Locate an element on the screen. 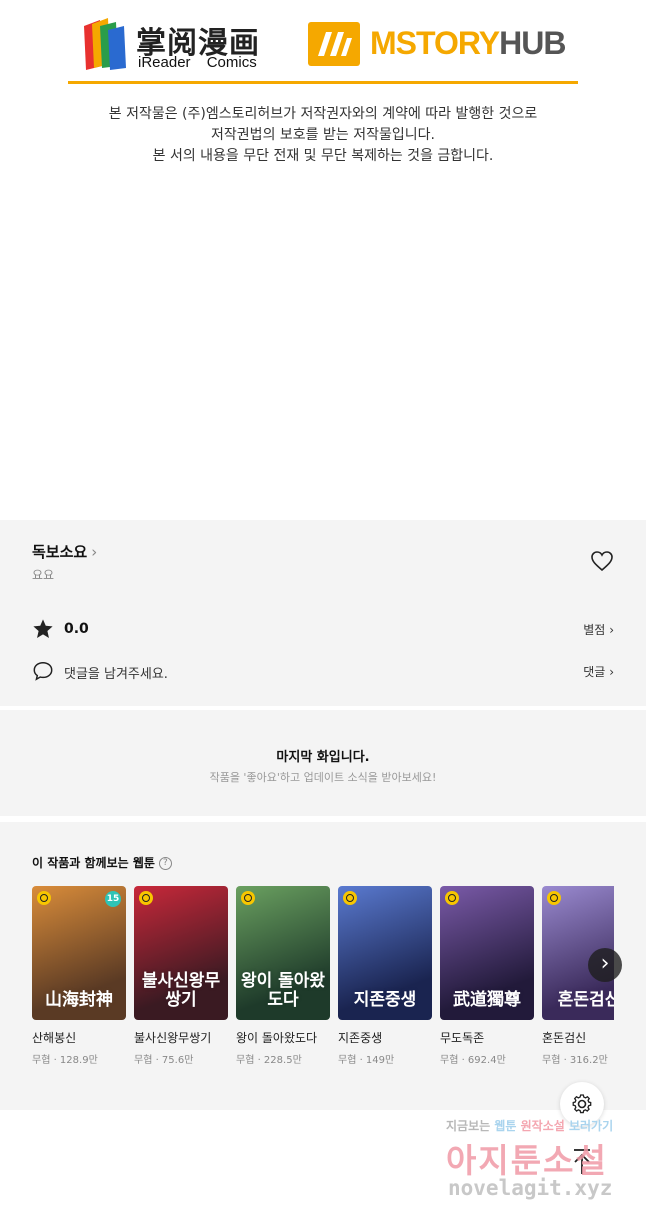 This screenshot has height=1227, width=646. help-icon: ? is located at coordinates (165, 863).